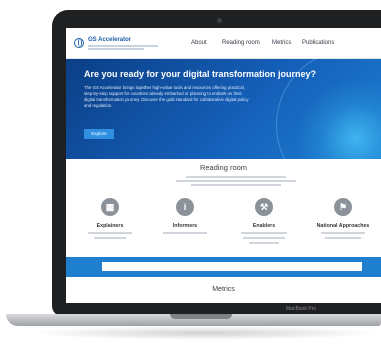 The width and height of the screenshot is (381, 352). I want to click on card-informers: i Informers, so click(185, 216).